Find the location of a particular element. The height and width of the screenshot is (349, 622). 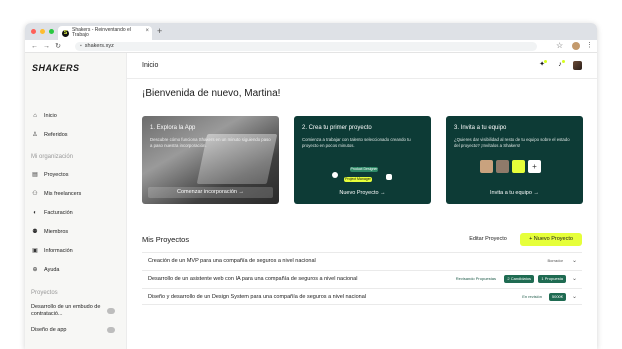

projects-heading: Proyectos is located at coordinates (44, 293).